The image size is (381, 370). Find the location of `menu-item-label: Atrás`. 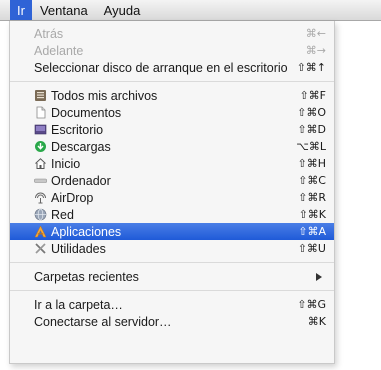

menu-item-label: Atrás is located at coordinates (49, 33).